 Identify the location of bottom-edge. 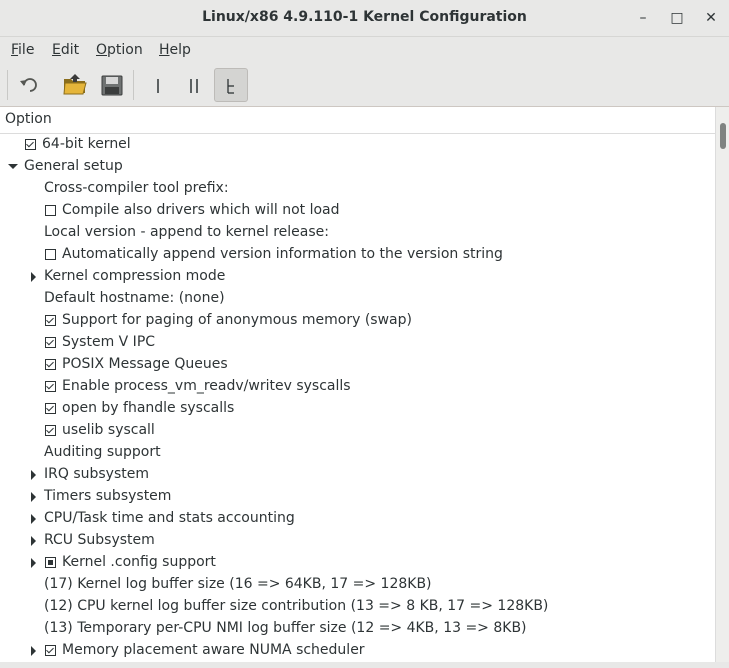
(364, 665).